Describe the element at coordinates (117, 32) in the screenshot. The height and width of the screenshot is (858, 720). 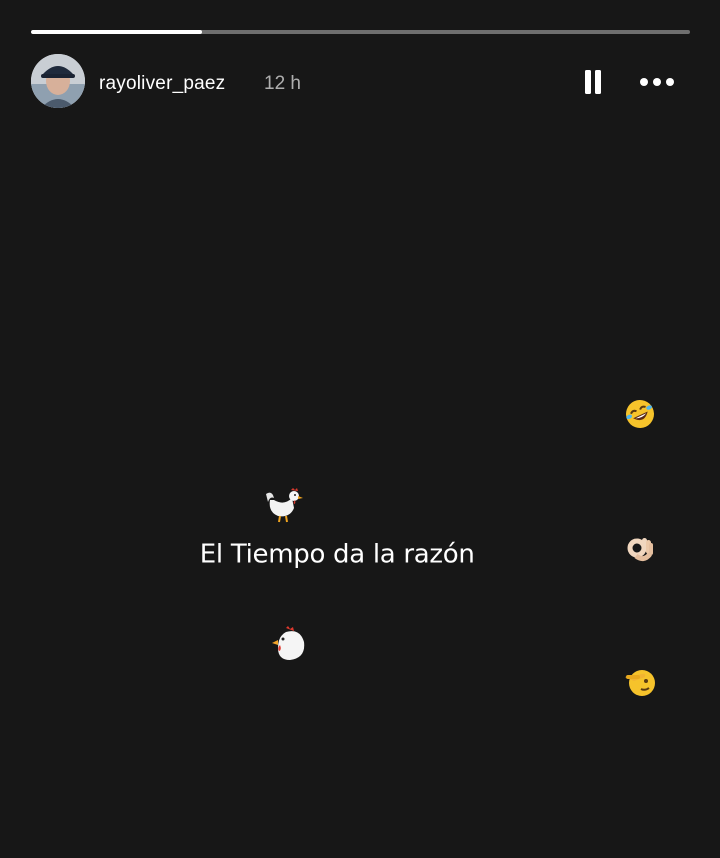
I see `story-progress-fill` at that location.